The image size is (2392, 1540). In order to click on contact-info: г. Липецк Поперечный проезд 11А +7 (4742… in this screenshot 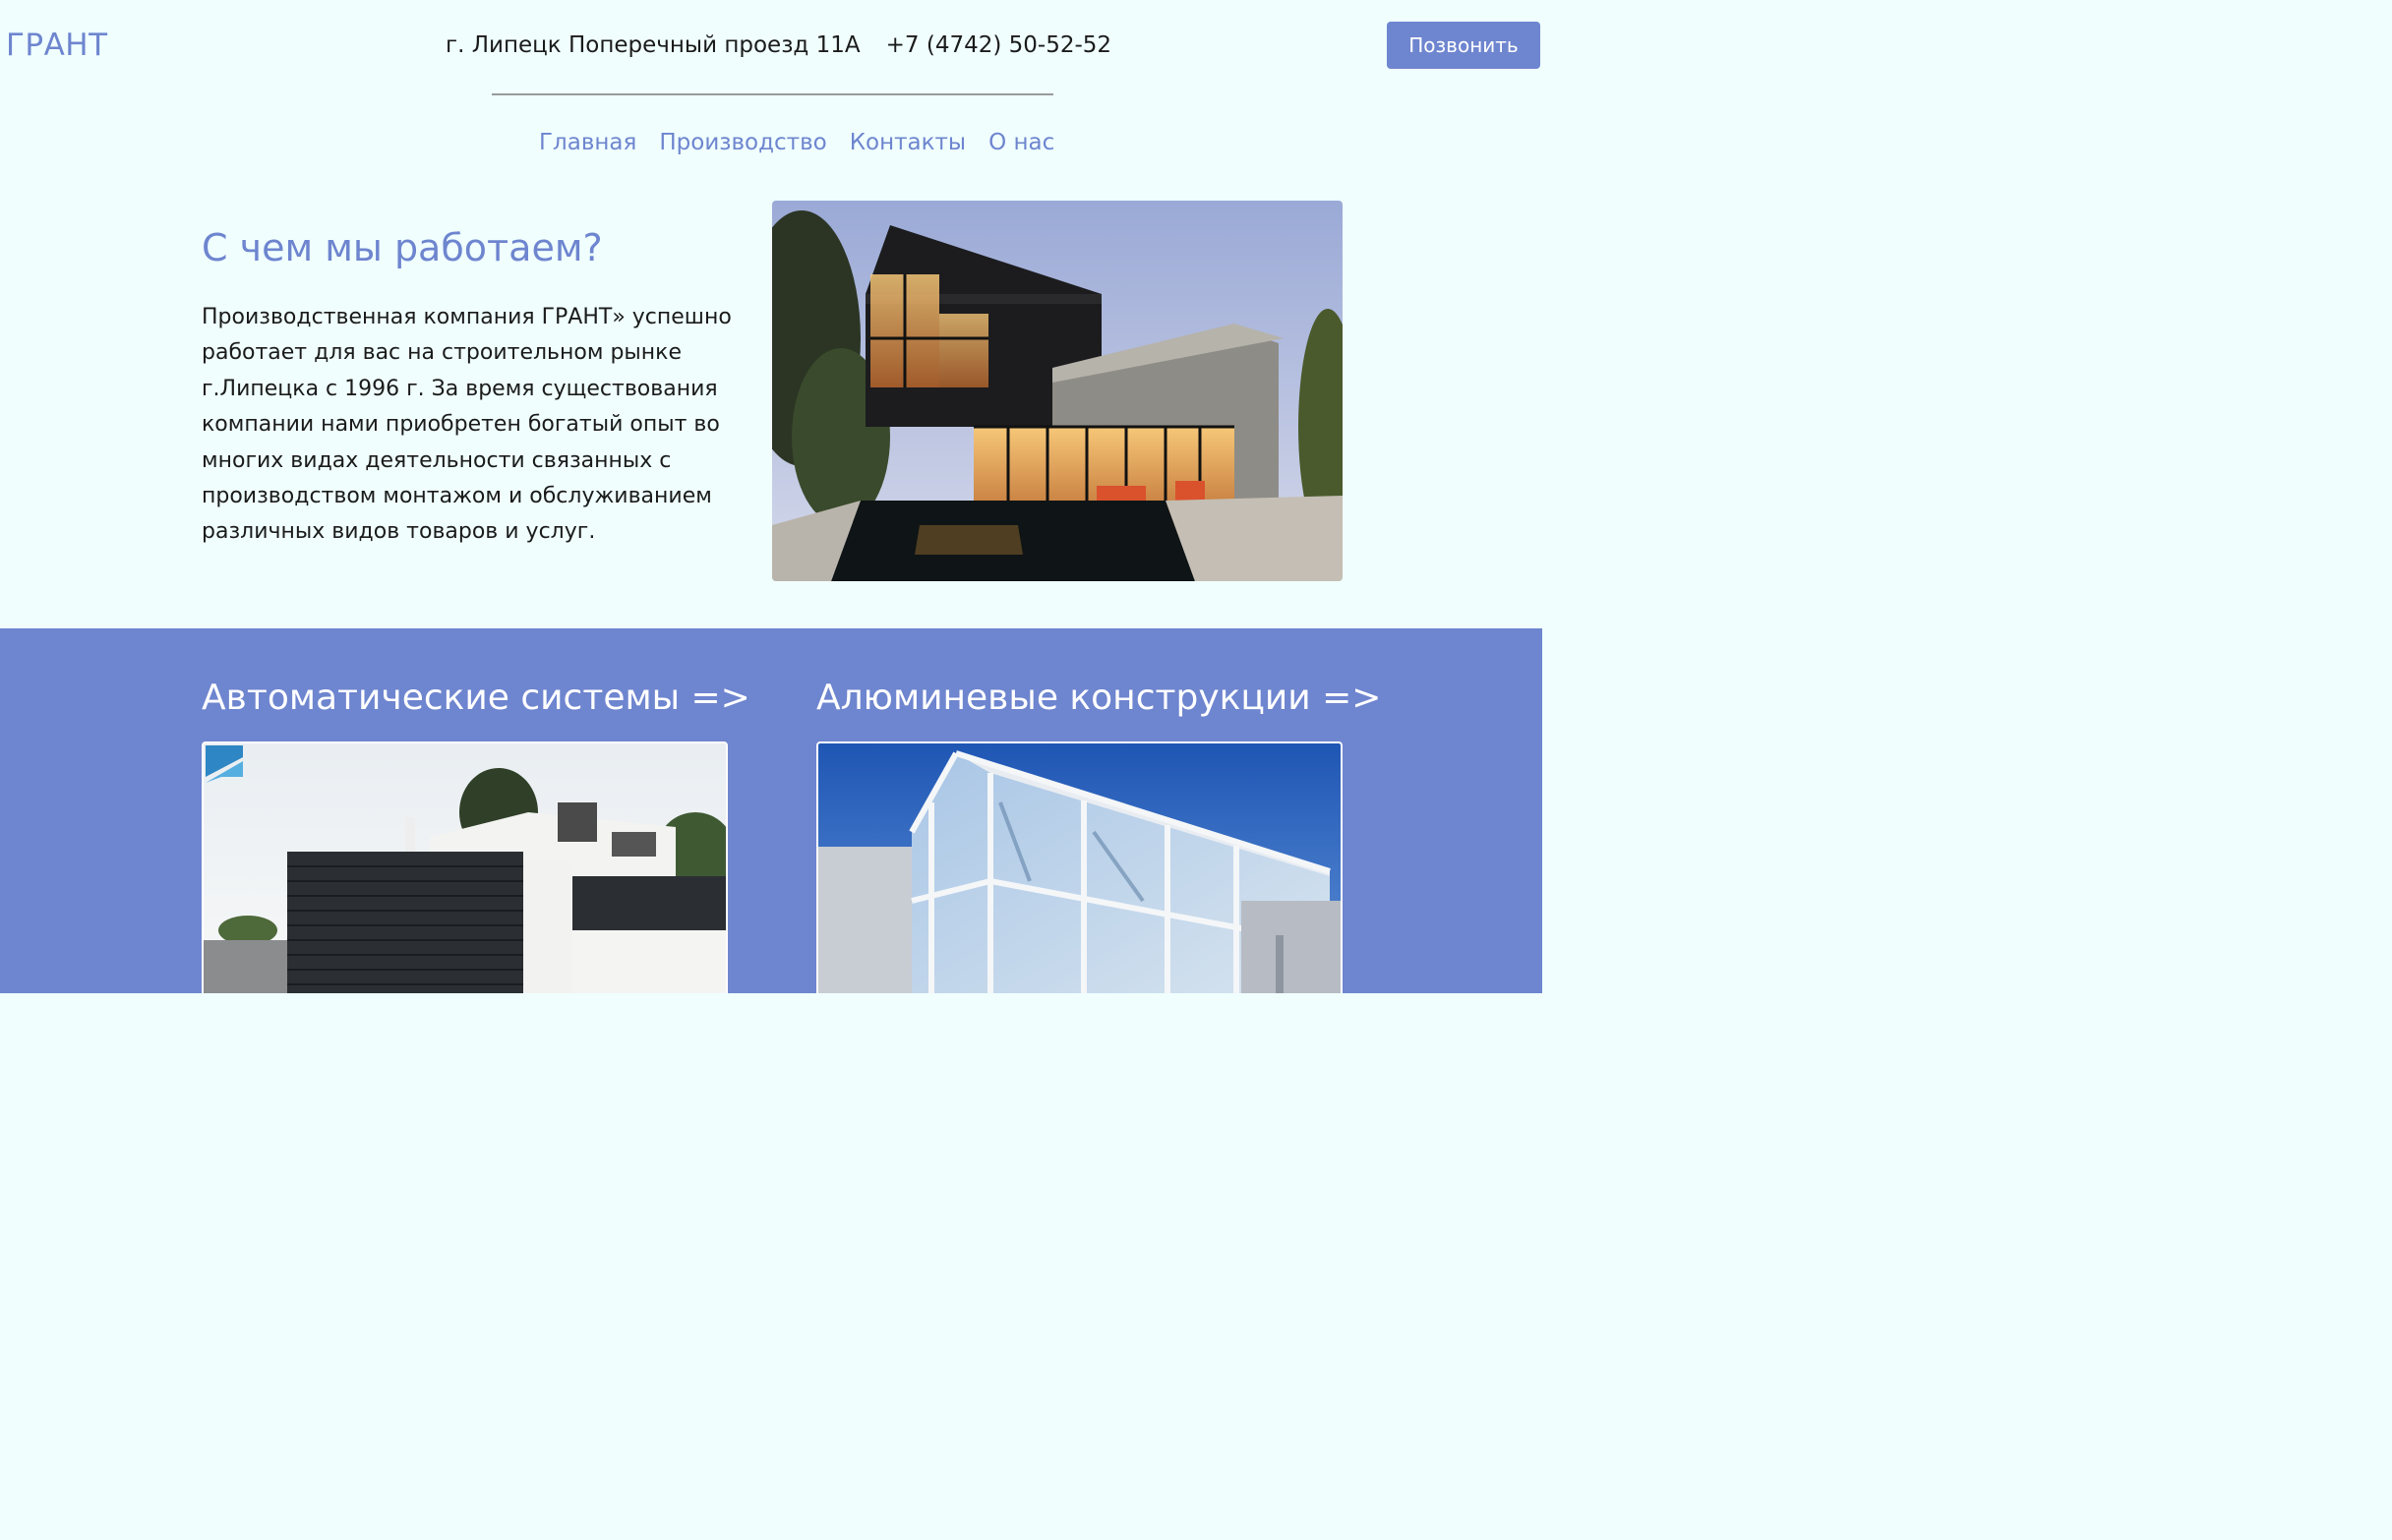, I will do `click(778, 45)`.